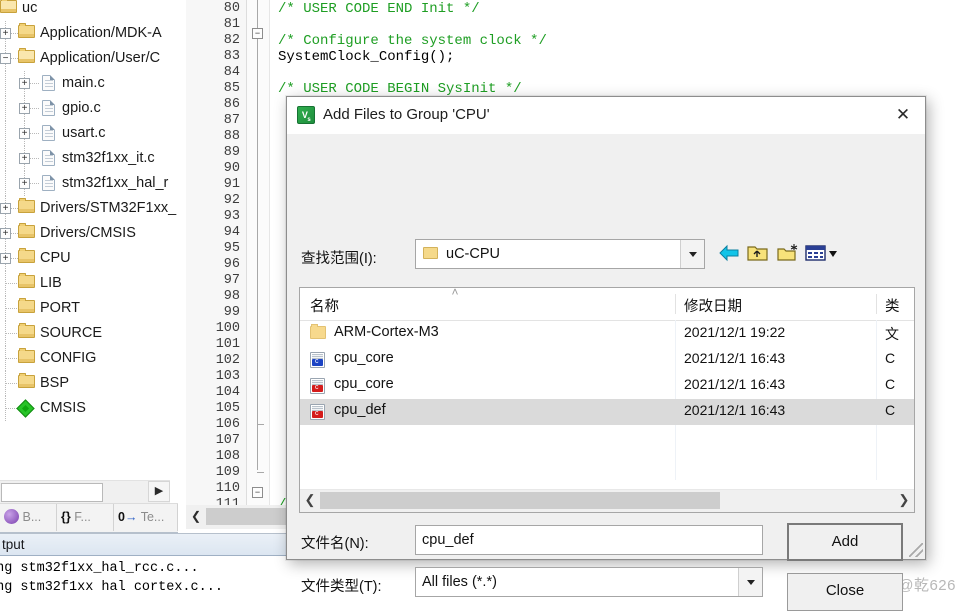 The height and width of the screenshot is (611, 968). I want to click on project-pane-hscrollbar: ▶, so click(85, 491).